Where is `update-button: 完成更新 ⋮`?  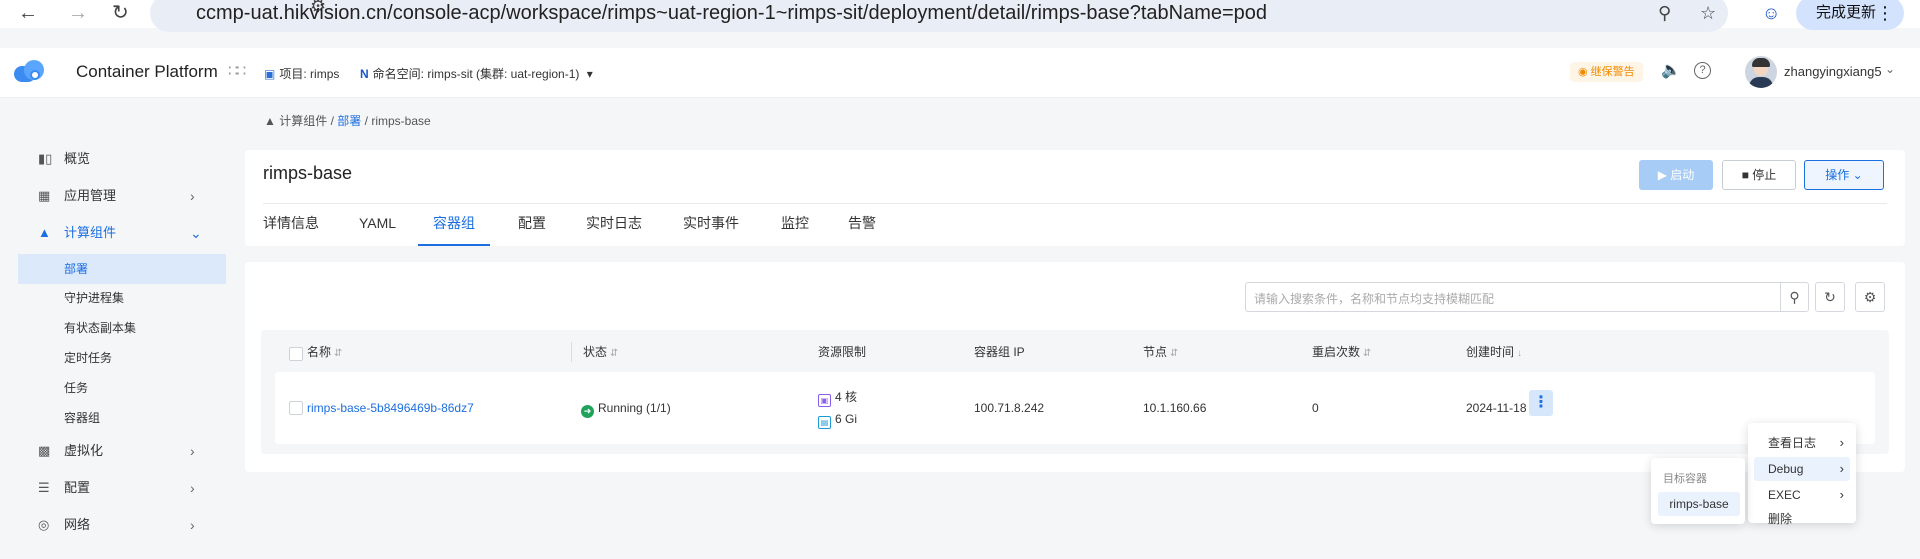
update-button: 完成更新 ⋮ is located at coordinates (1850, 15).